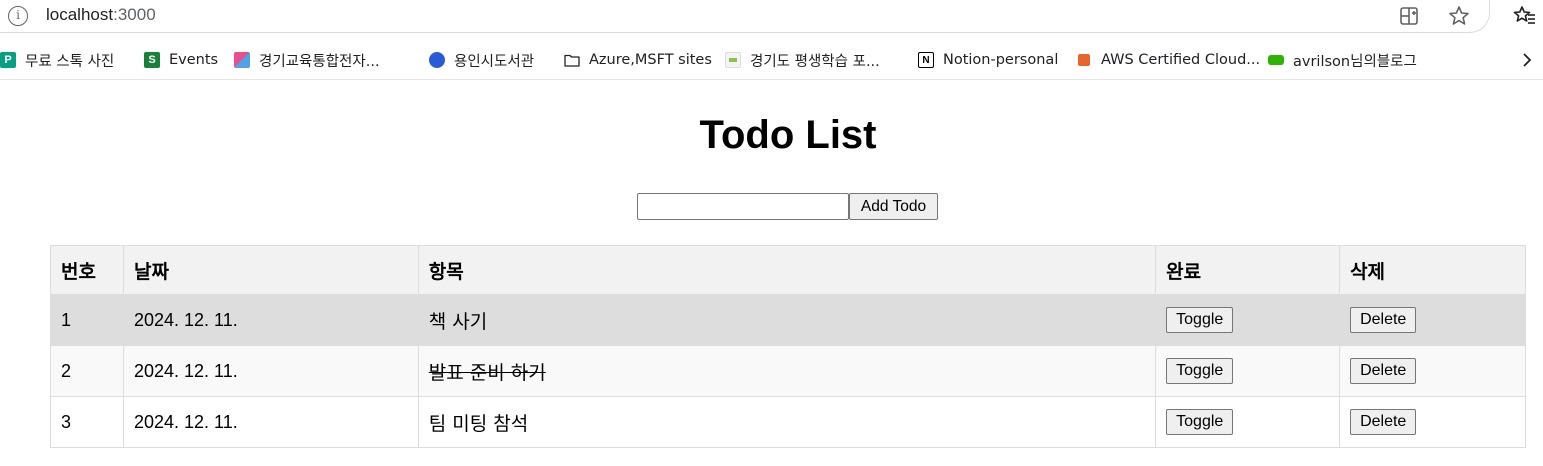 Image resolution: width=1543 pixels, height=466 pixels. What do you see at coordinates (650, 60) in the screenshot?
I see `bookmark-label: Azure,MSFT sites` at bounding box center [650, 60].